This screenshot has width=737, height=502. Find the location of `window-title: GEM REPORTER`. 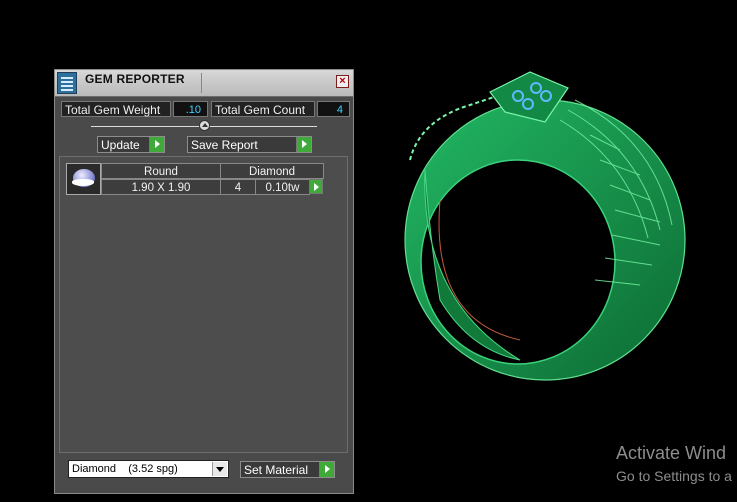

window-title: GEM REPORTER is located at coordinates (135, 79).